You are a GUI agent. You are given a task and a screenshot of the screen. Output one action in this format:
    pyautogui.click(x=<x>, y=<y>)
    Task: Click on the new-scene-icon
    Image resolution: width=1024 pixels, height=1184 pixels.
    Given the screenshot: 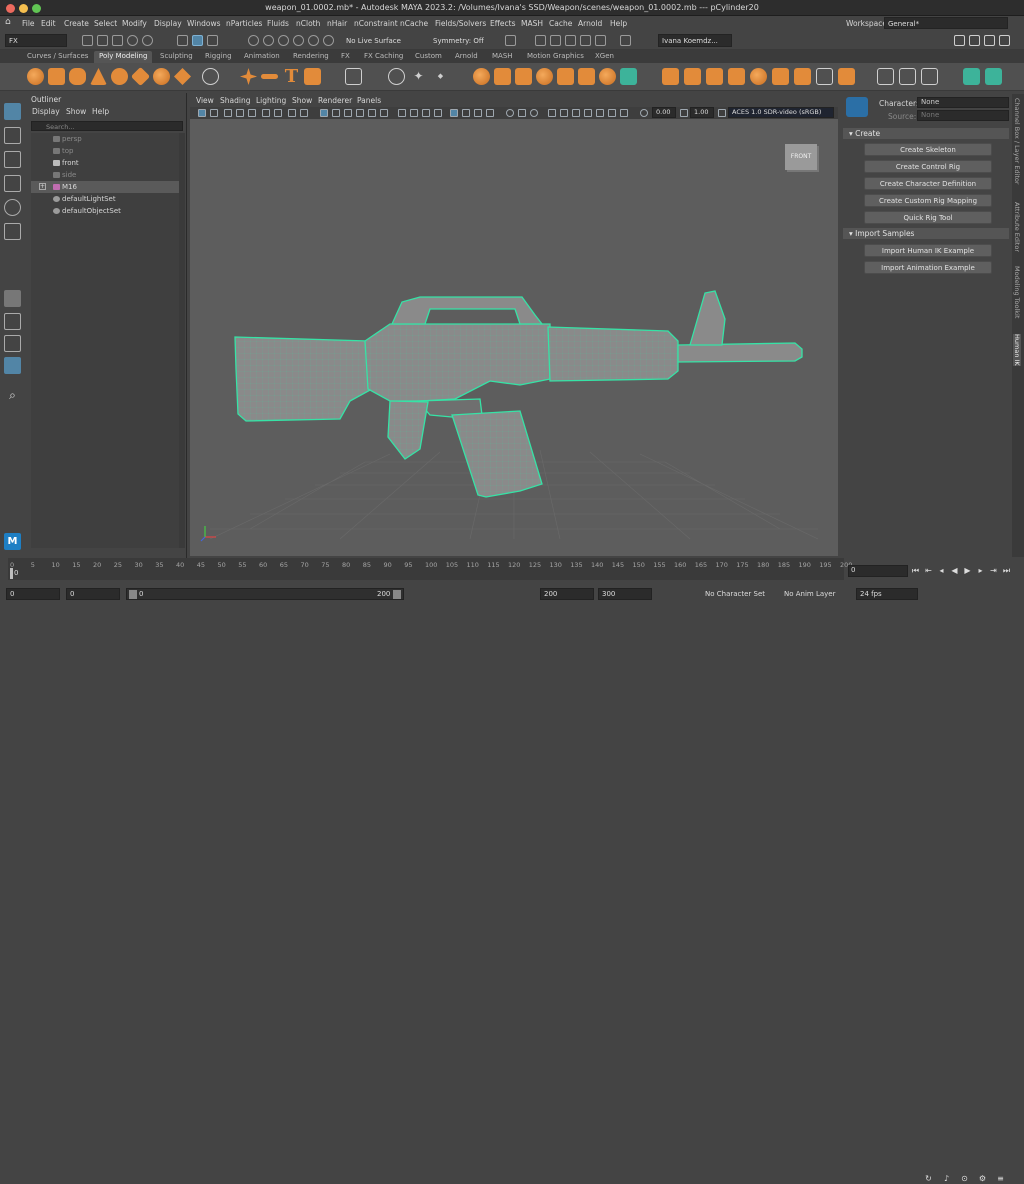 What is the action you would take?
    pyautogui.click(x=87, y=40)
    